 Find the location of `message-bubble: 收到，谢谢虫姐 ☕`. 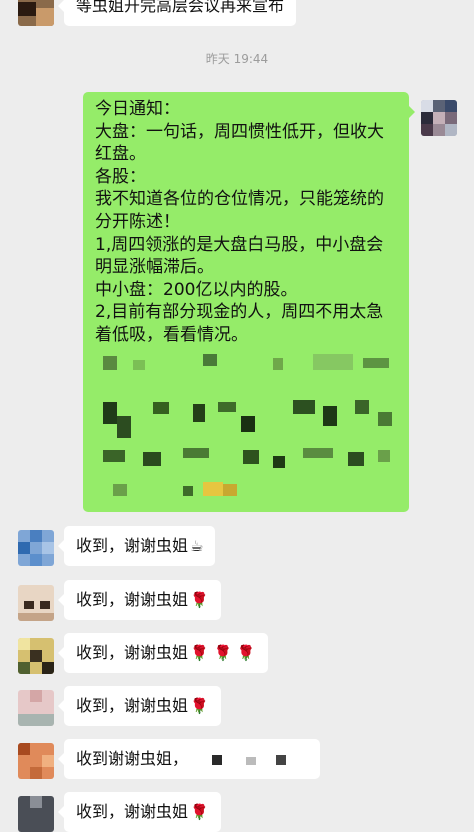

message-bubble: 收到，谢谢虫姐 ☕ is located at coordinates (136, 546).